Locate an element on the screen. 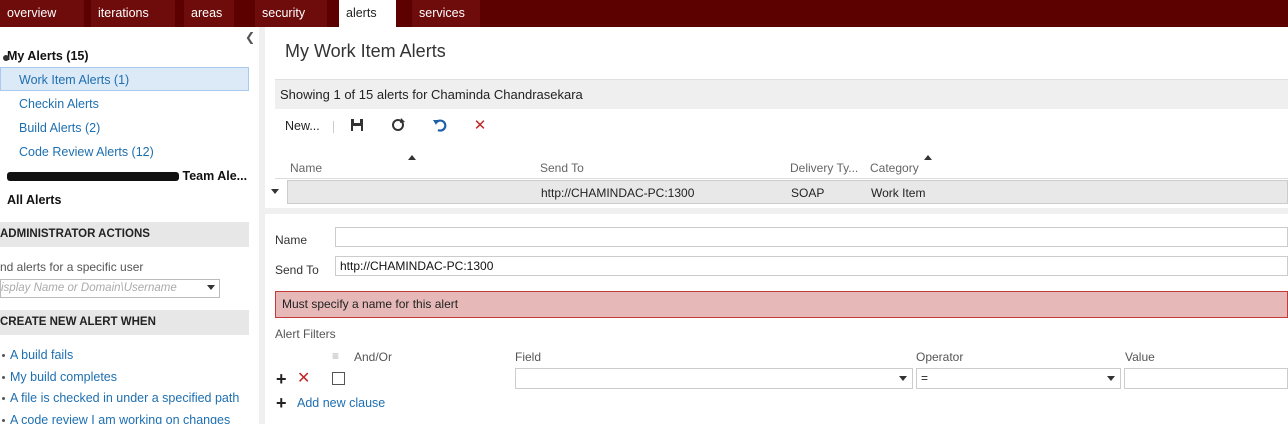  create-link-build-completes: My build completes is located at coordinates (63, 377).